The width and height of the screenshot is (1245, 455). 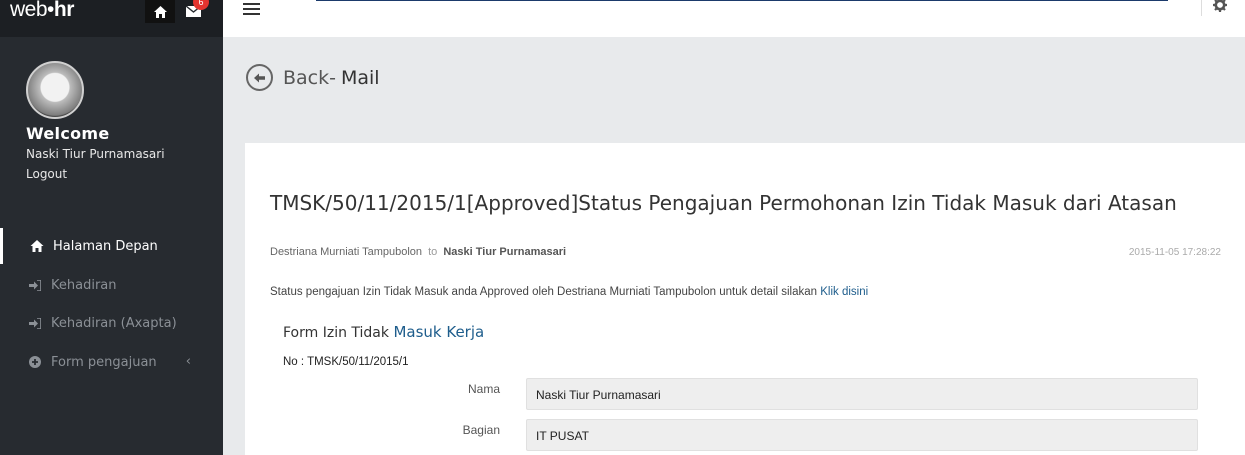 What do you see at coordinates (336, 333) in the screenshot?
I see `form-title-plain: Form Izin Tidak` at bounding box center [336, 333].